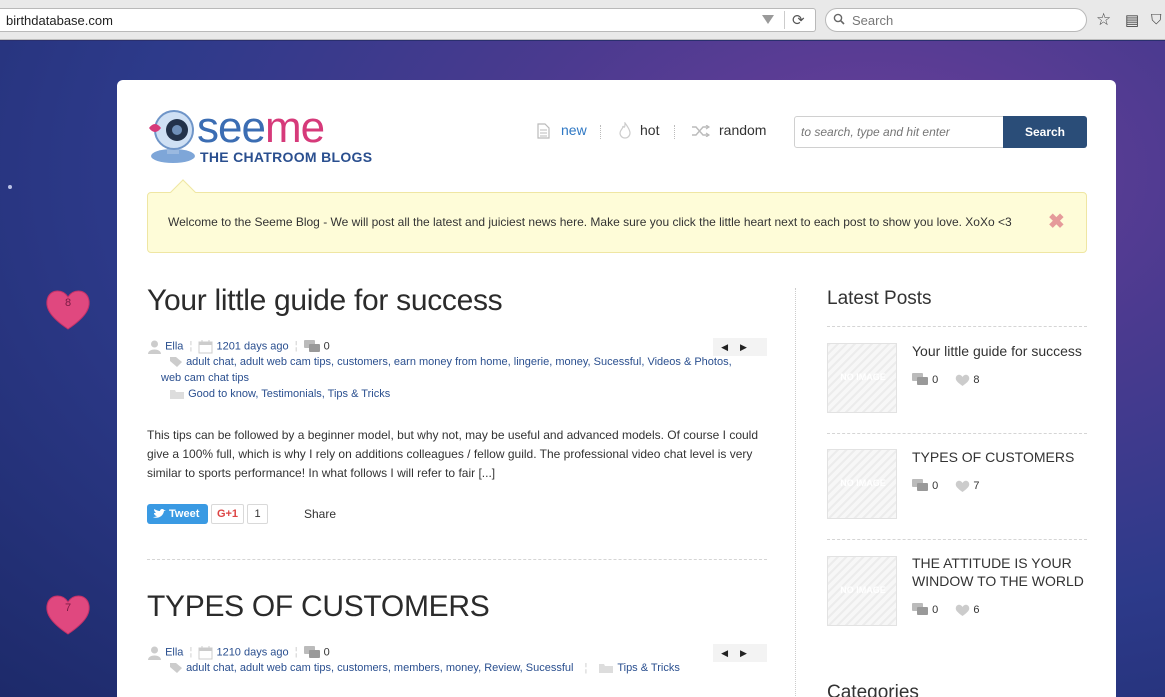 The width and height of the screenshot is (1165, 697). I want to click on nav-new: new, so click(574, 130).